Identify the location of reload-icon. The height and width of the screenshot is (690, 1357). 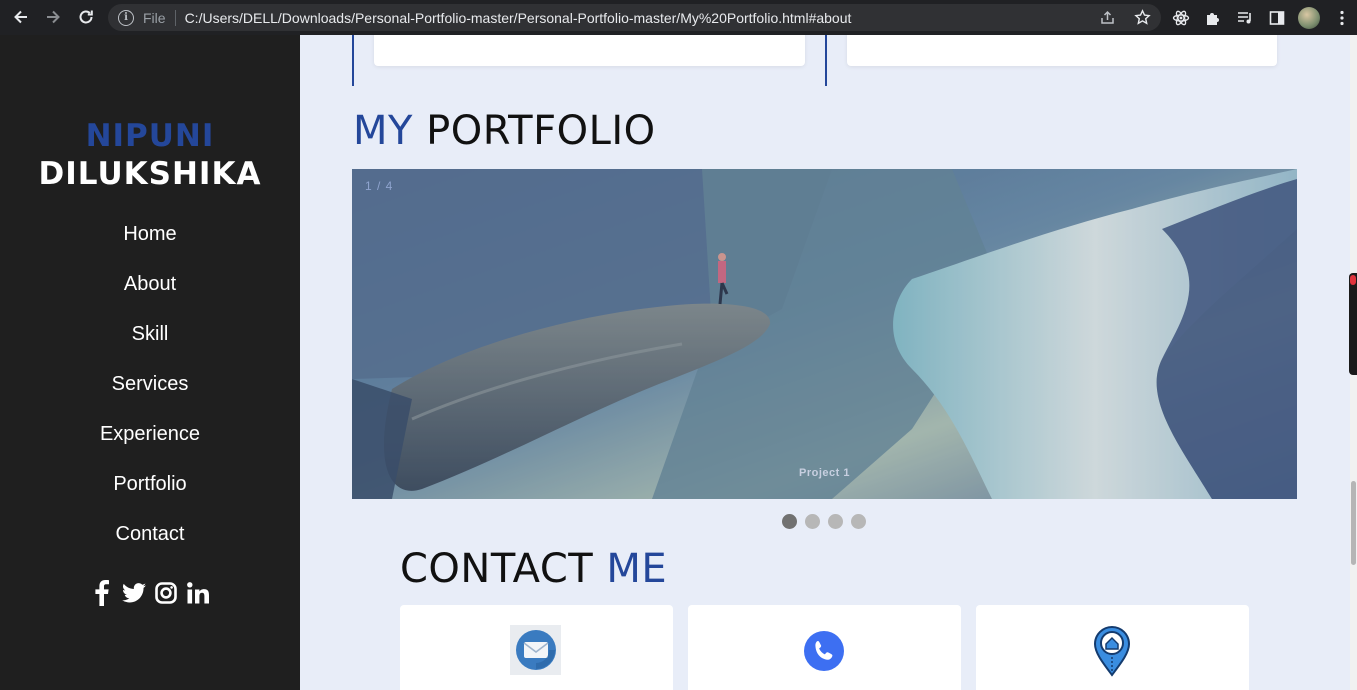
(86, 17).